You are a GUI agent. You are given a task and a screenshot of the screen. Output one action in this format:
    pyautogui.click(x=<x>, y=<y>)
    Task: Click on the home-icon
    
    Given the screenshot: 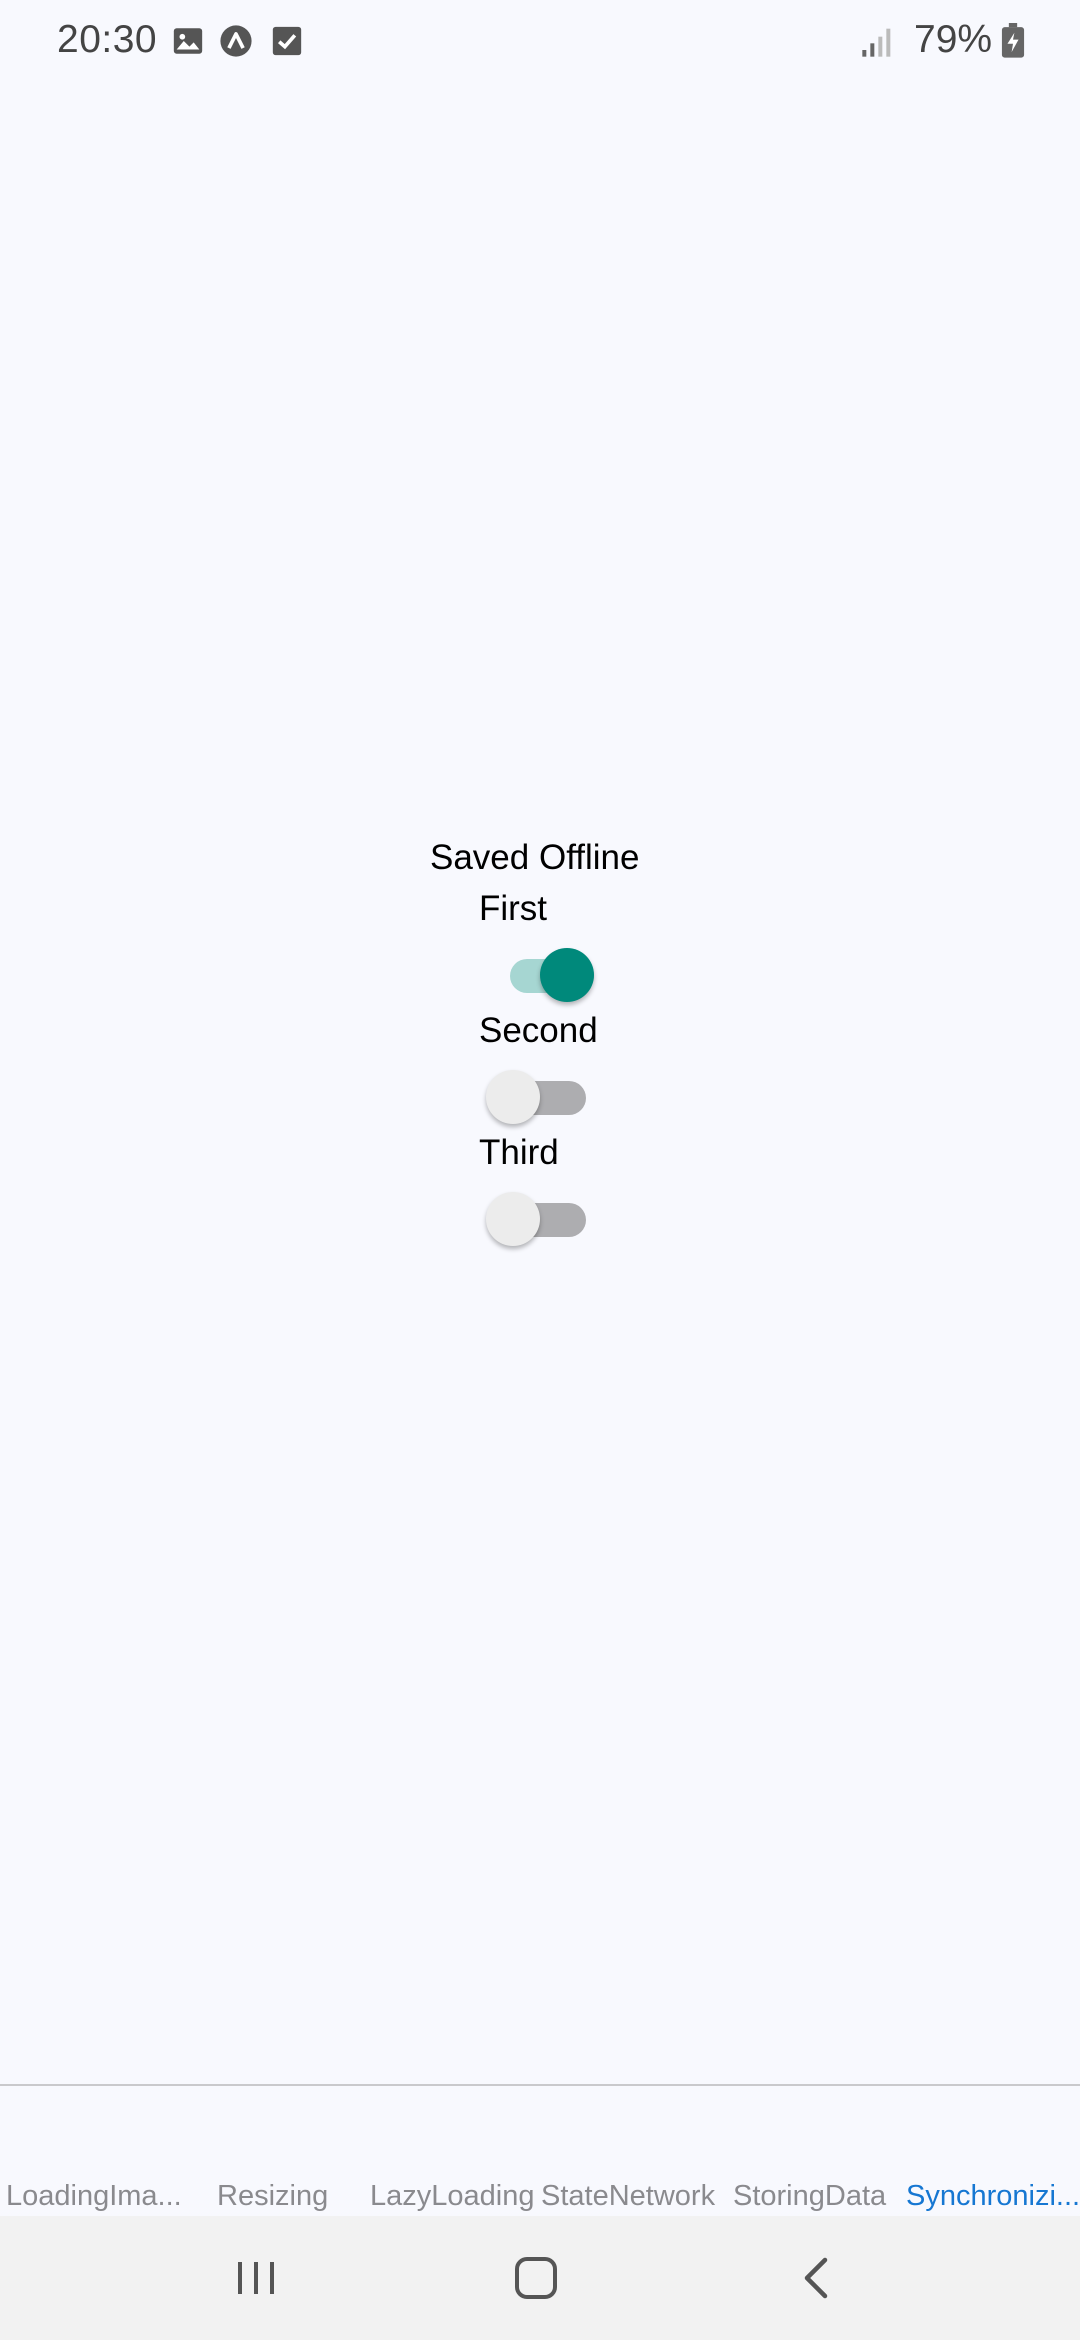 What is the action you would take?
    pyautogui.click(x=536, y=2278)
    